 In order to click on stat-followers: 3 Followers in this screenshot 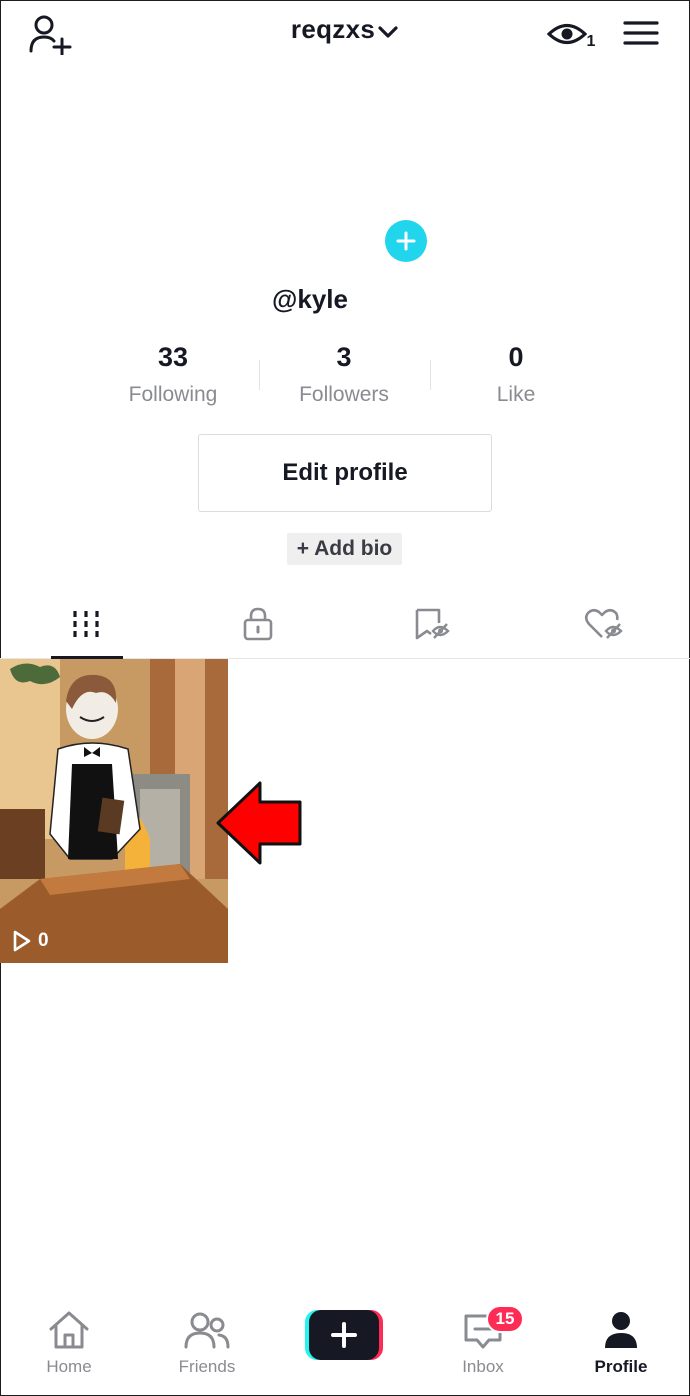, I will do `click(344, 373)`.